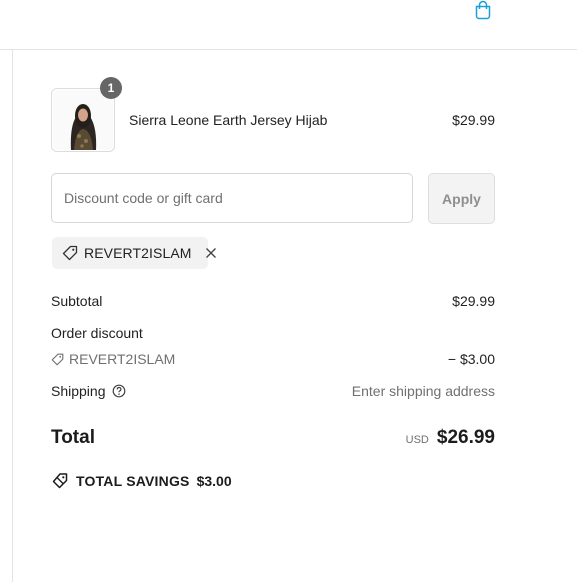 The width and height of the screenshot is (577, 582). I want to click on shopping-bag-icon, so click(483, 10).